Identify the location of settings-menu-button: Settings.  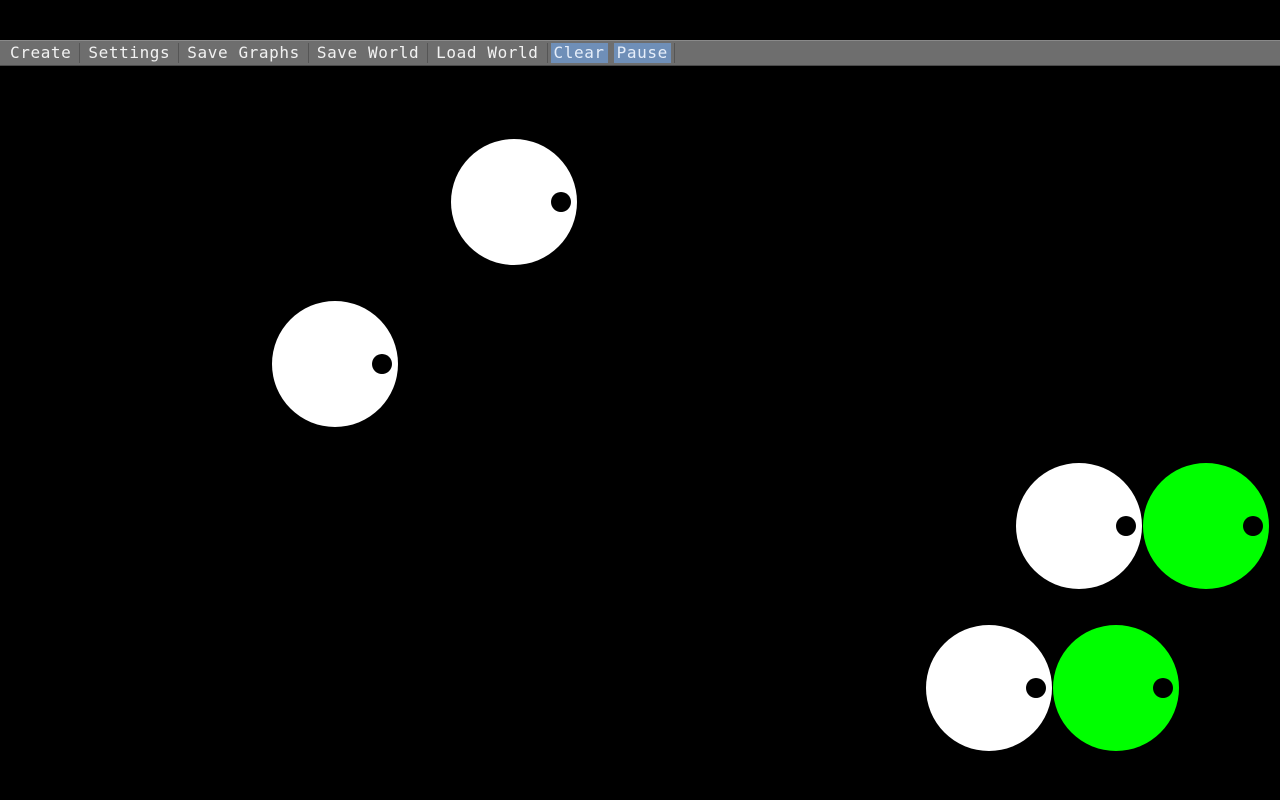
(130, 53).